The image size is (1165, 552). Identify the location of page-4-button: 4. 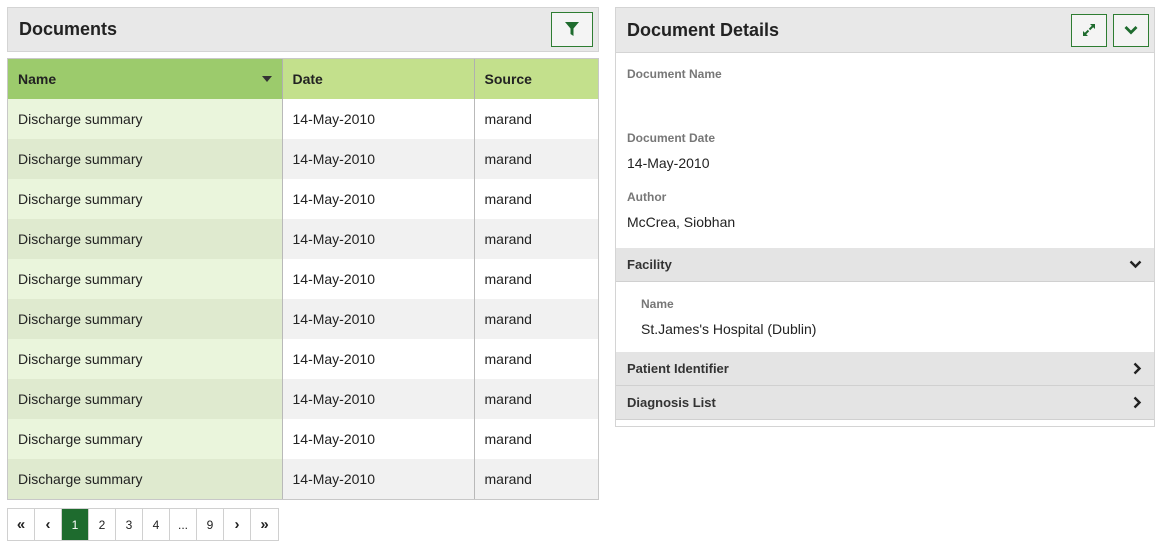
(156, 524).